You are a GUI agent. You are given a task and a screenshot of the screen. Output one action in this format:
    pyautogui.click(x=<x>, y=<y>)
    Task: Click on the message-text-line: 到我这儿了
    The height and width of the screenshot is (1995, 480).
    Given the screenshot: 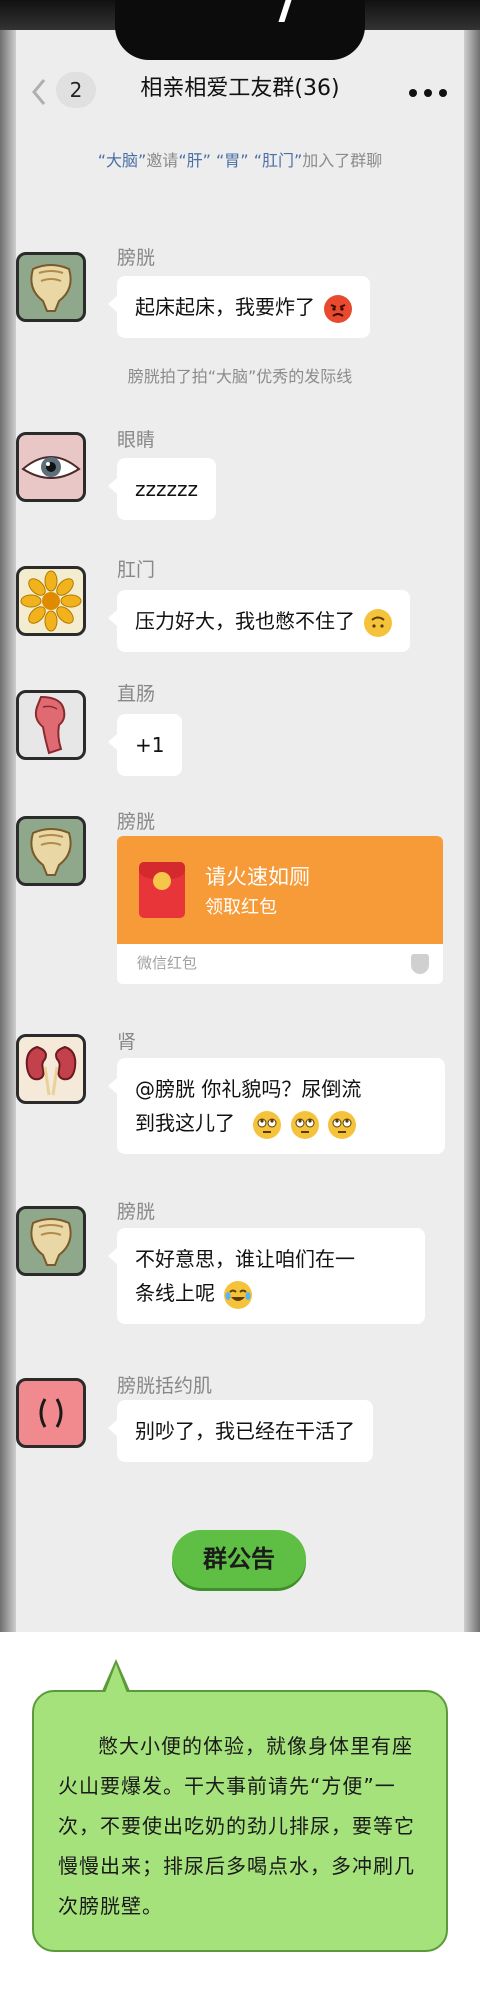 What is the action you would take?
    pyautogui.click(x=281, y=1123)
    